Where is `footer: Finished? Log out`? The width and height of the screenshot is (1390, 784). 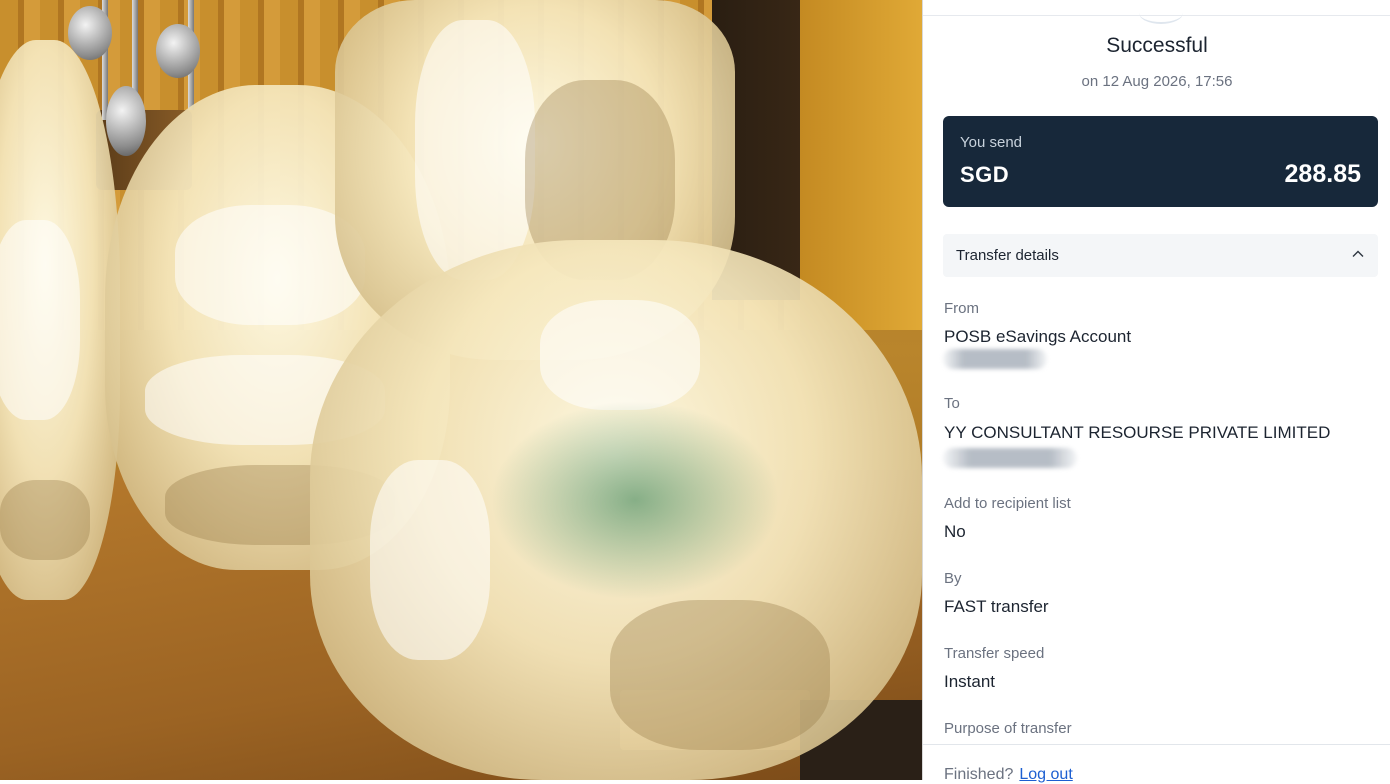
footer: Finished? Log out is located at coordinates (1008, 775).